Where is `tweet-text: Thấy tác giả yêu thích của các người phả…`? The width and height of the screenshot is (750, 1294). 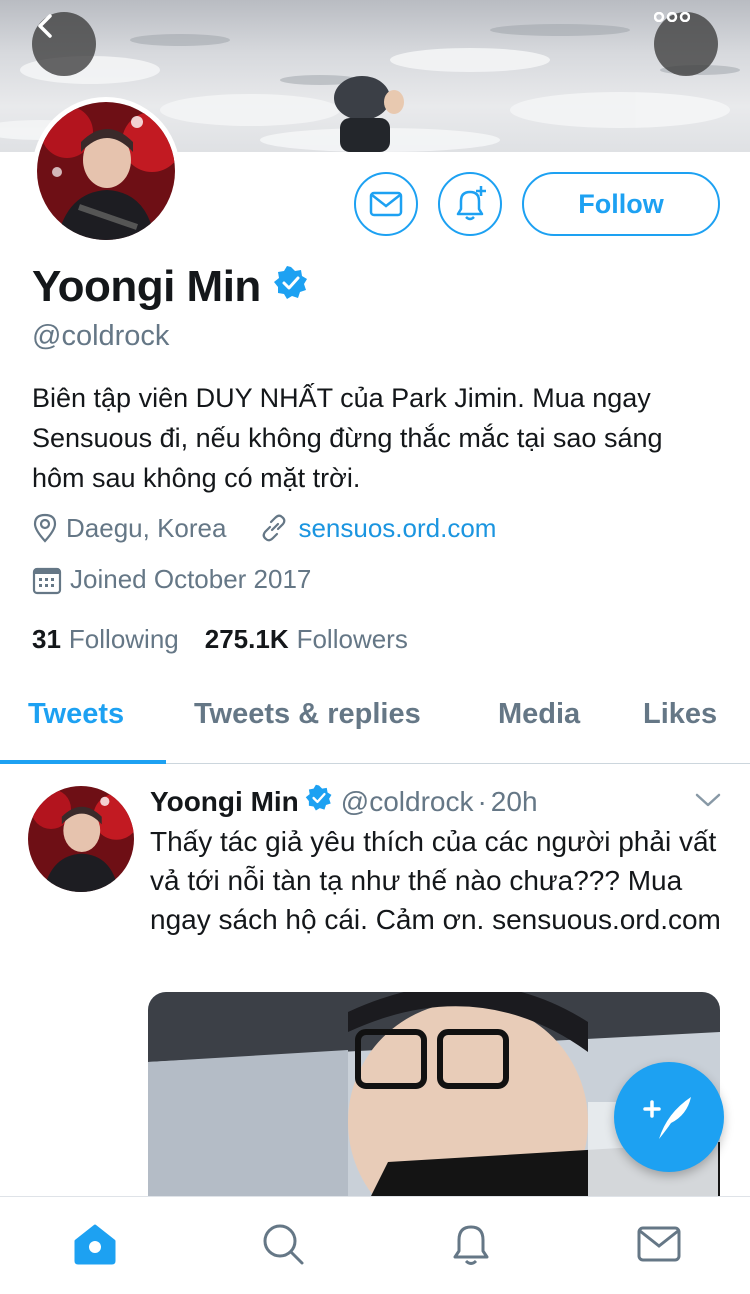
tweet-text: Thấy tác giả yêu thích của các người phả… is located at coordinates (435, 880).